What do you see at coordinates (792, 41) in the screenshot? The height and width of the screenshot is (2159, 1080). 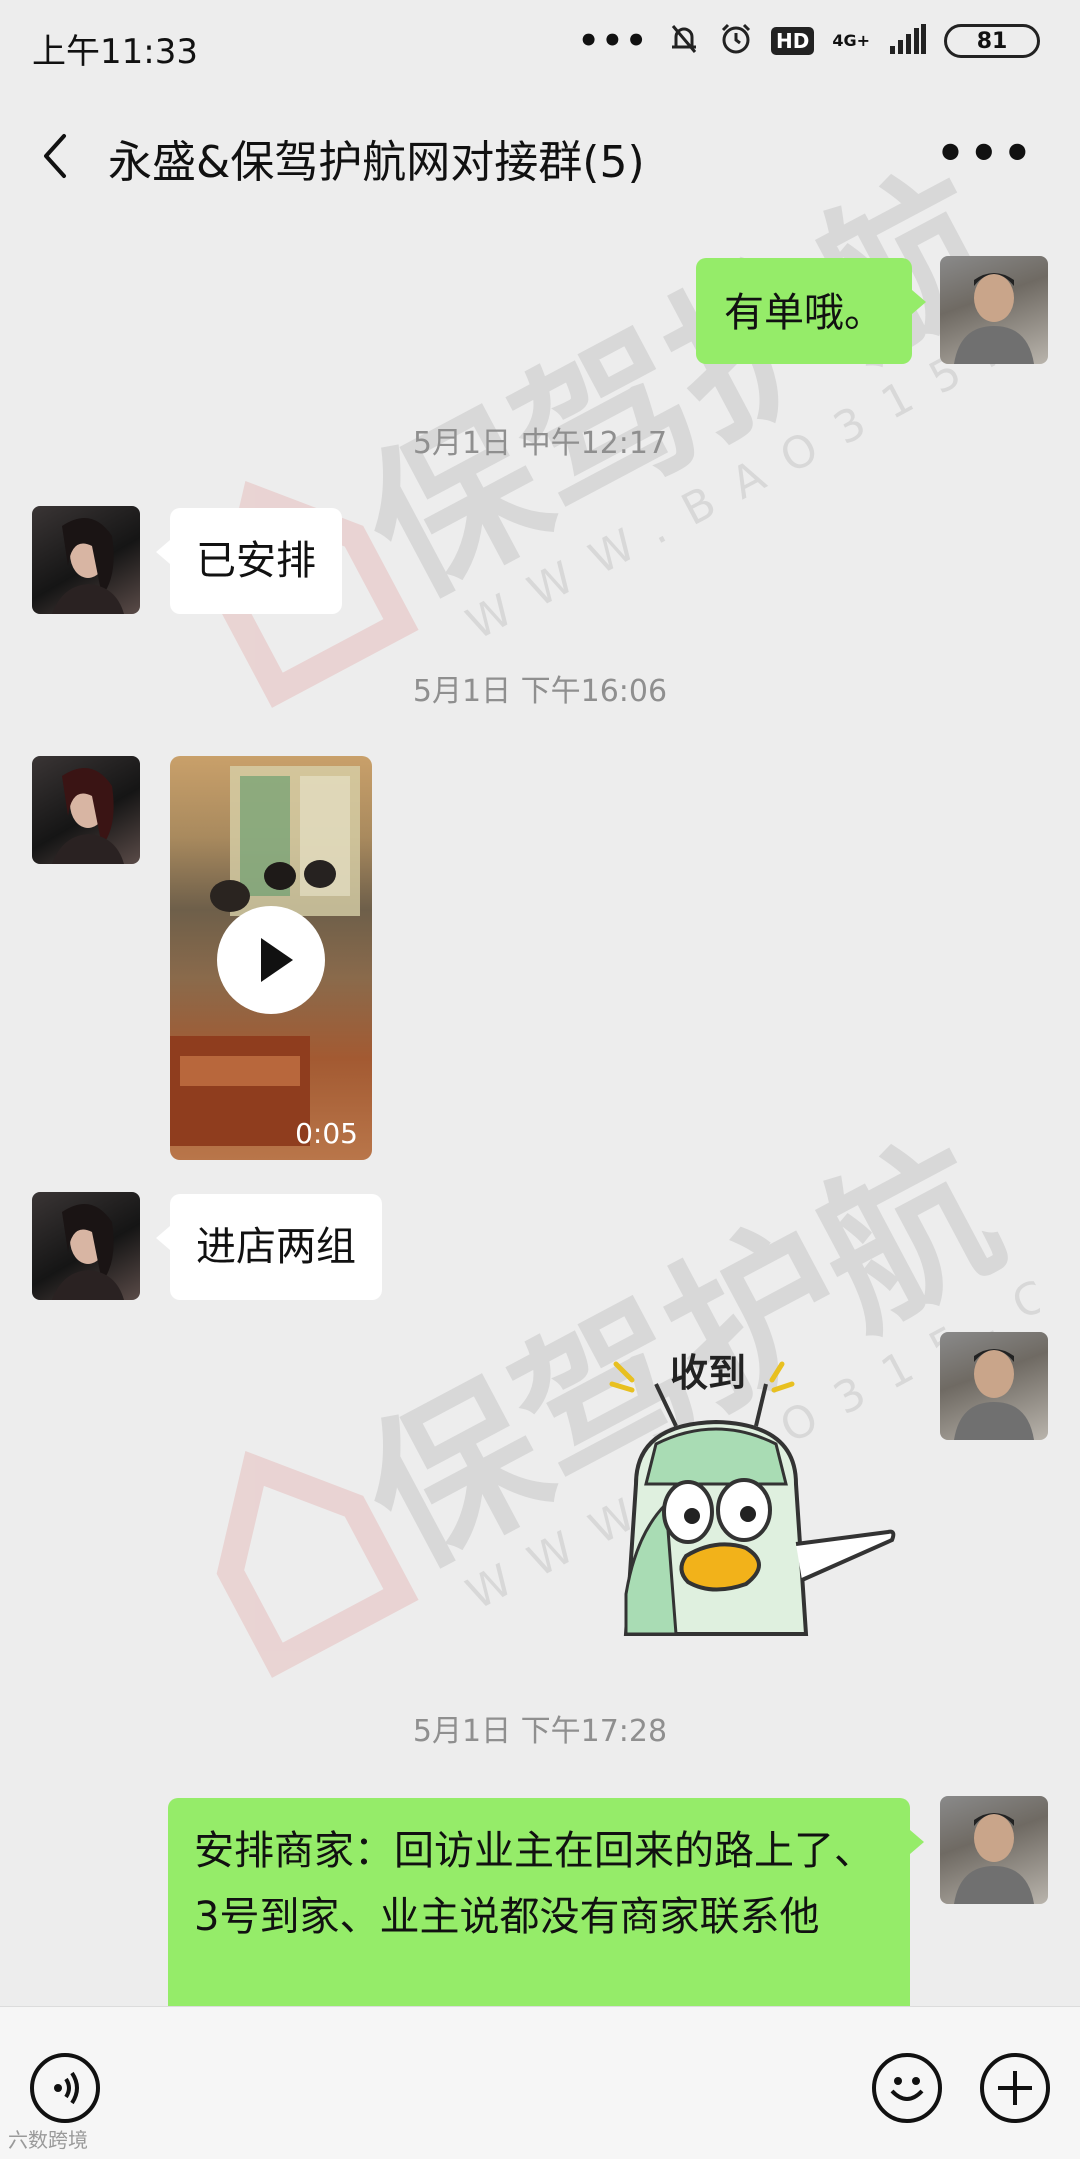 I see `hd-voice-icon: HD` at bounding box center [792, 41].